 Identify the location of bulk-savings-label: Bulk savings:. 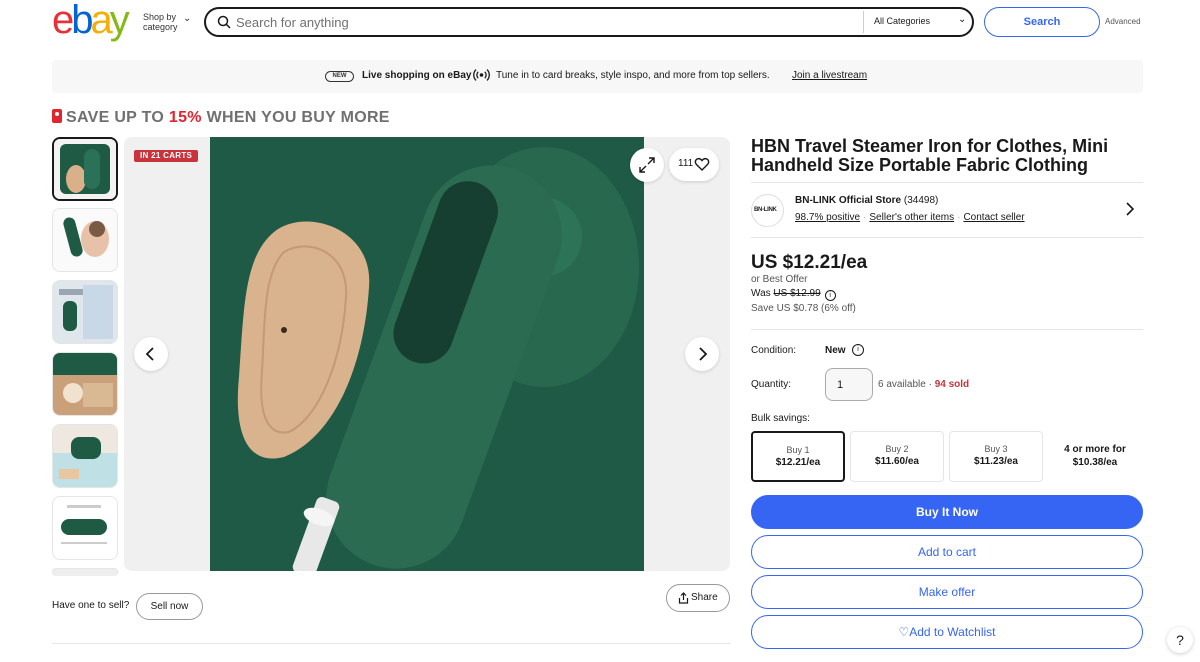
(780, 418).